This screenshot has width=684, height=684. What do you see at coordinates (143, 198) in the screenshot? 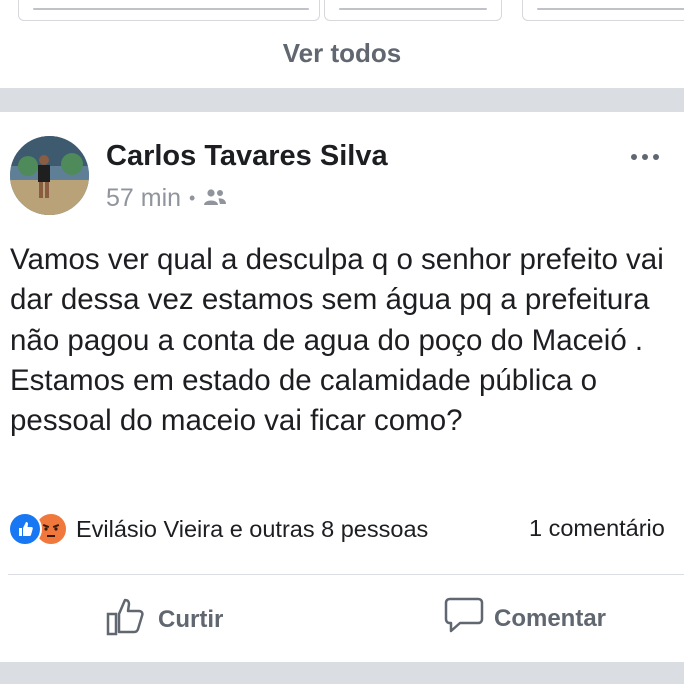
I see `post-time: 57 min` at bounding box center [143, 198].